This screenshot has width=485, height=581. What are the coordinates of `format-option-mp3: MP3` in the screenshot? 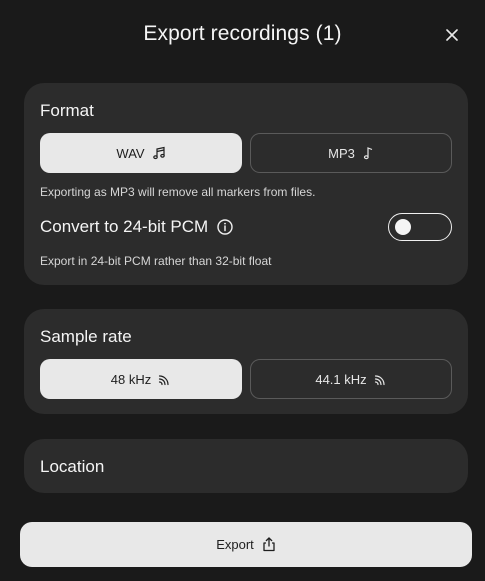 It's located at (351, 153).